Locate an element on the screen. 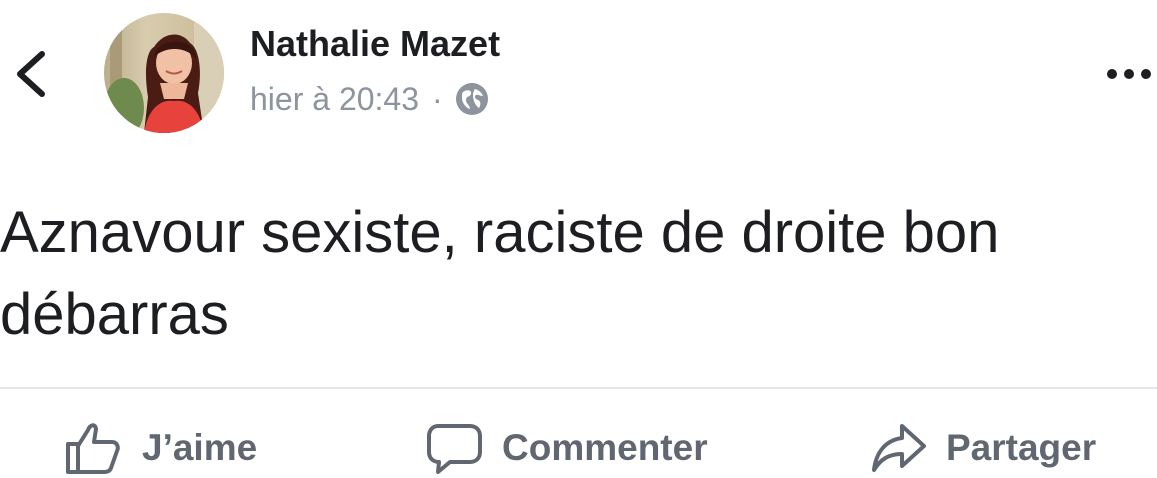 The image size is (1157, 478). comment-label: Commenter is located at coordinates (605, 447).